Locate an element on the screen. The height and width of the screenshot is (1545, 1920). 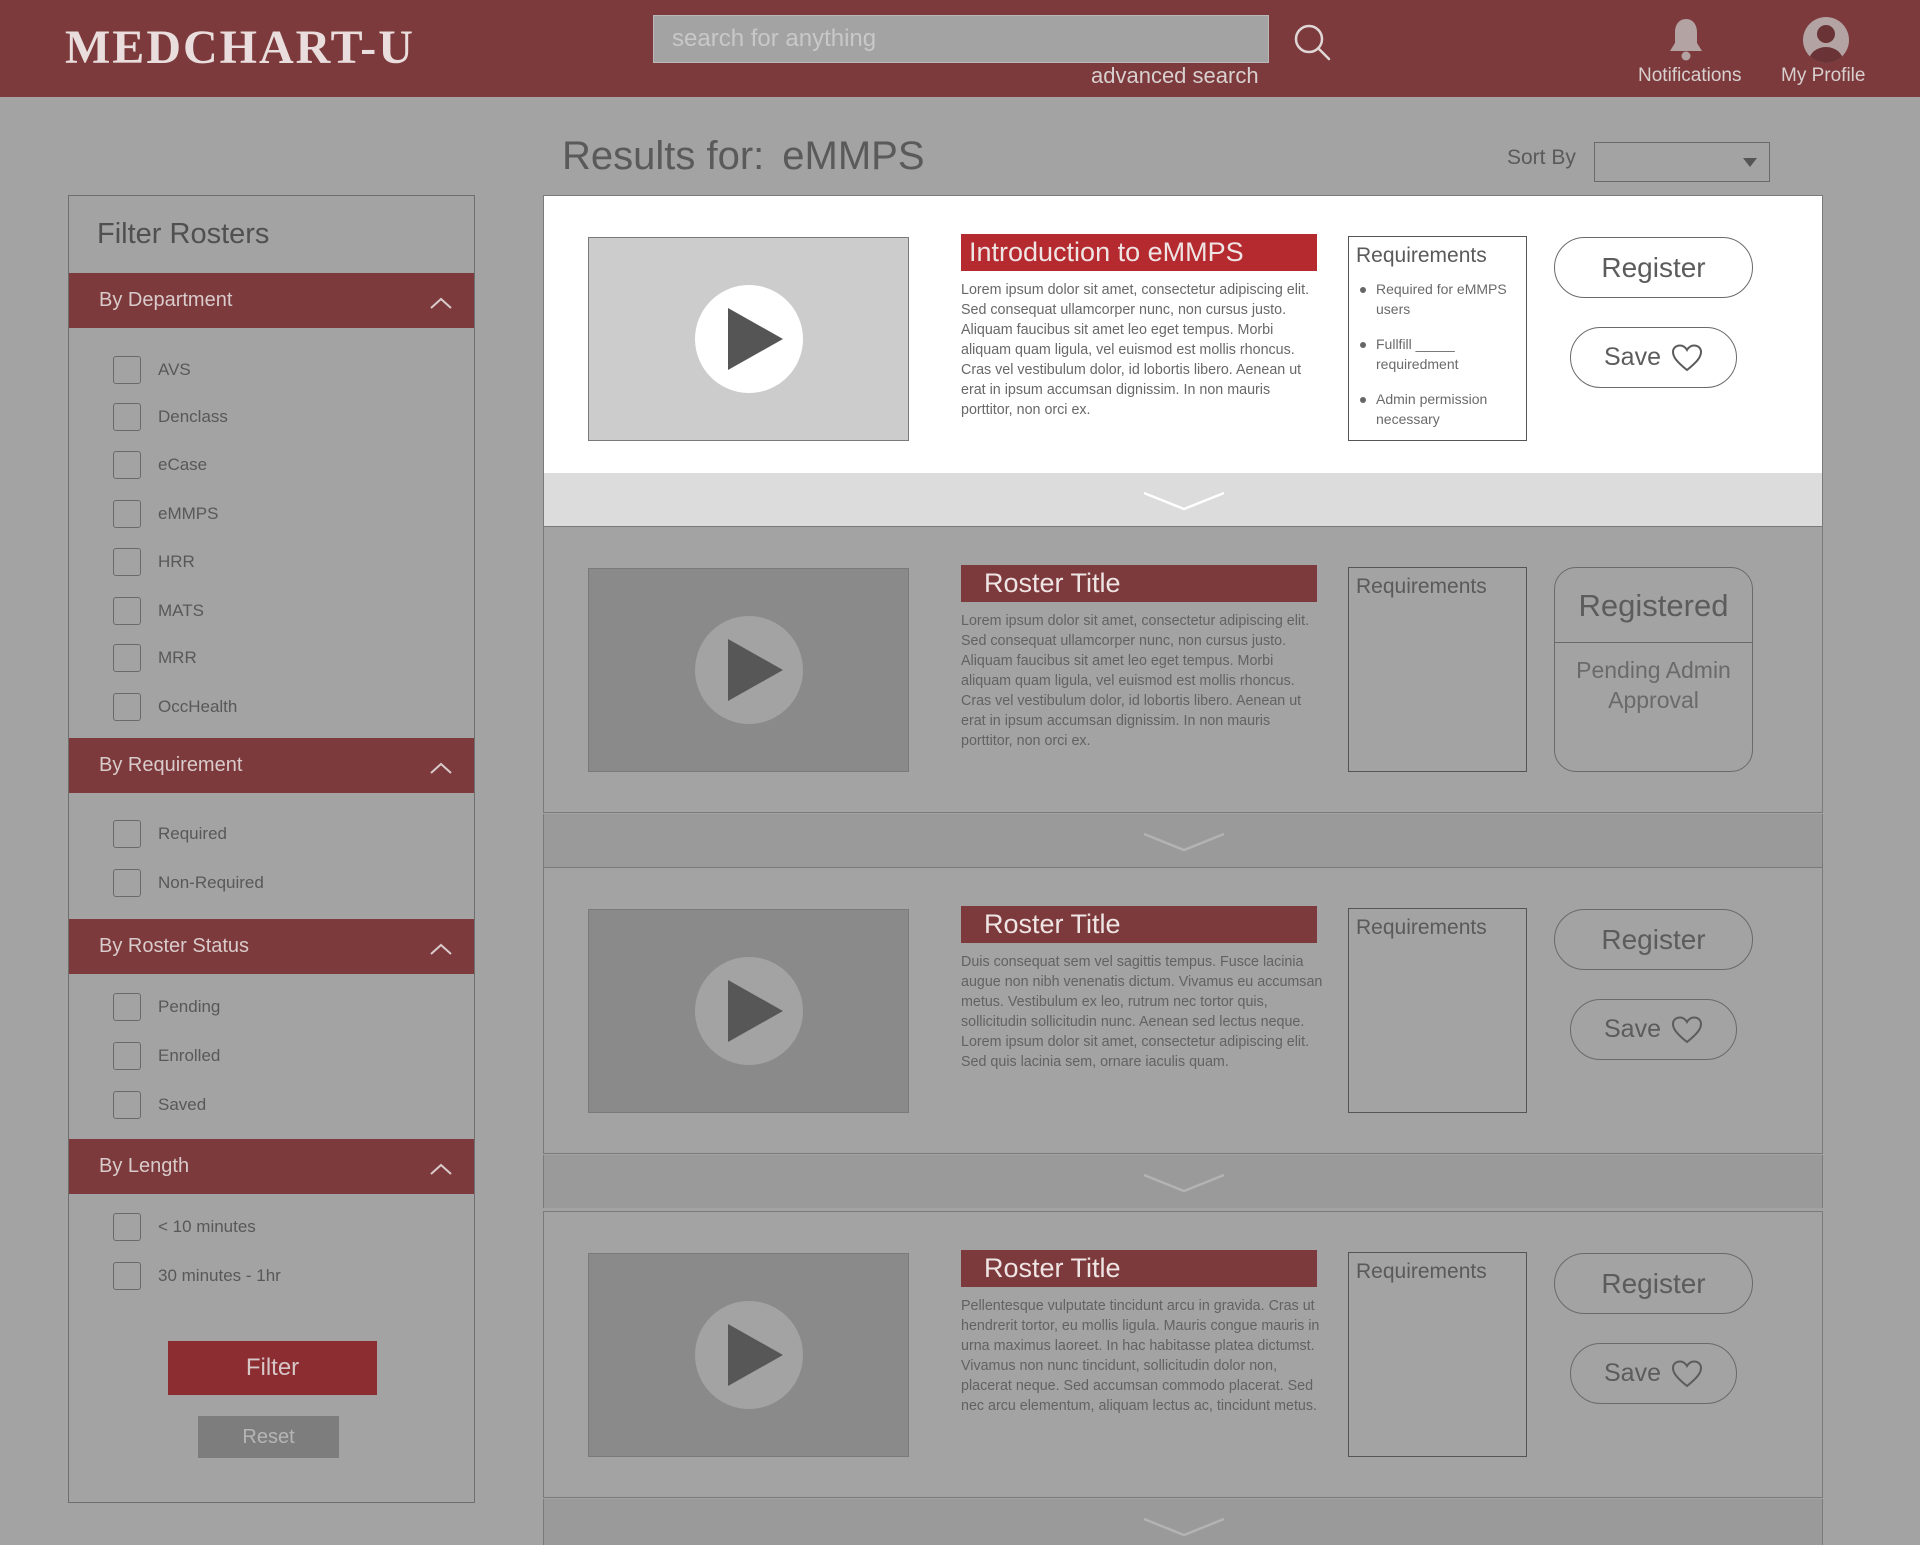
filter-option-denclass: Denclass is located at coordinates (170, 417).